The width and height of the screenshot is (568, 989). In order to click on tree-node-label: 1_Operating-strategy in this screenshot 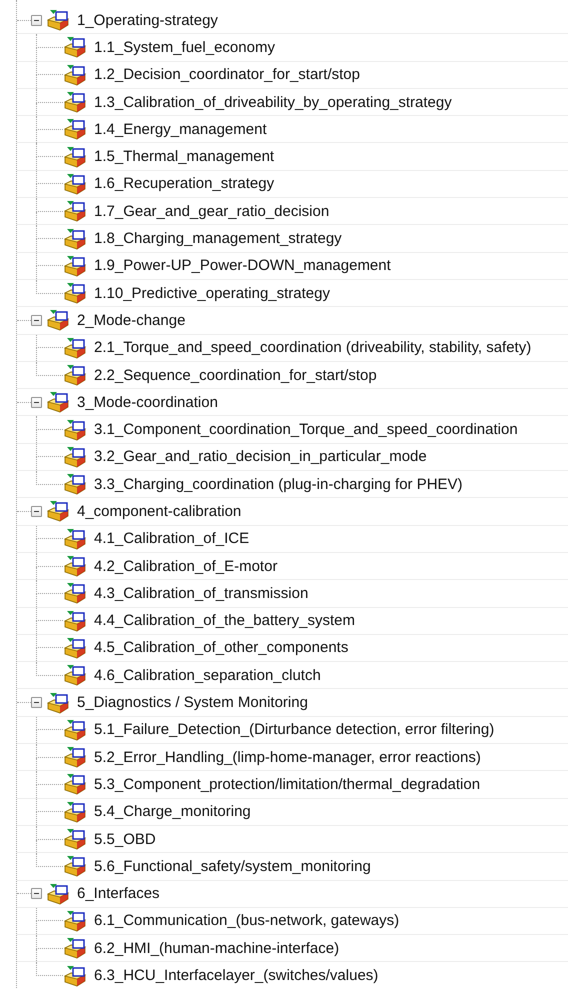, I will do `click(147, 20)`.